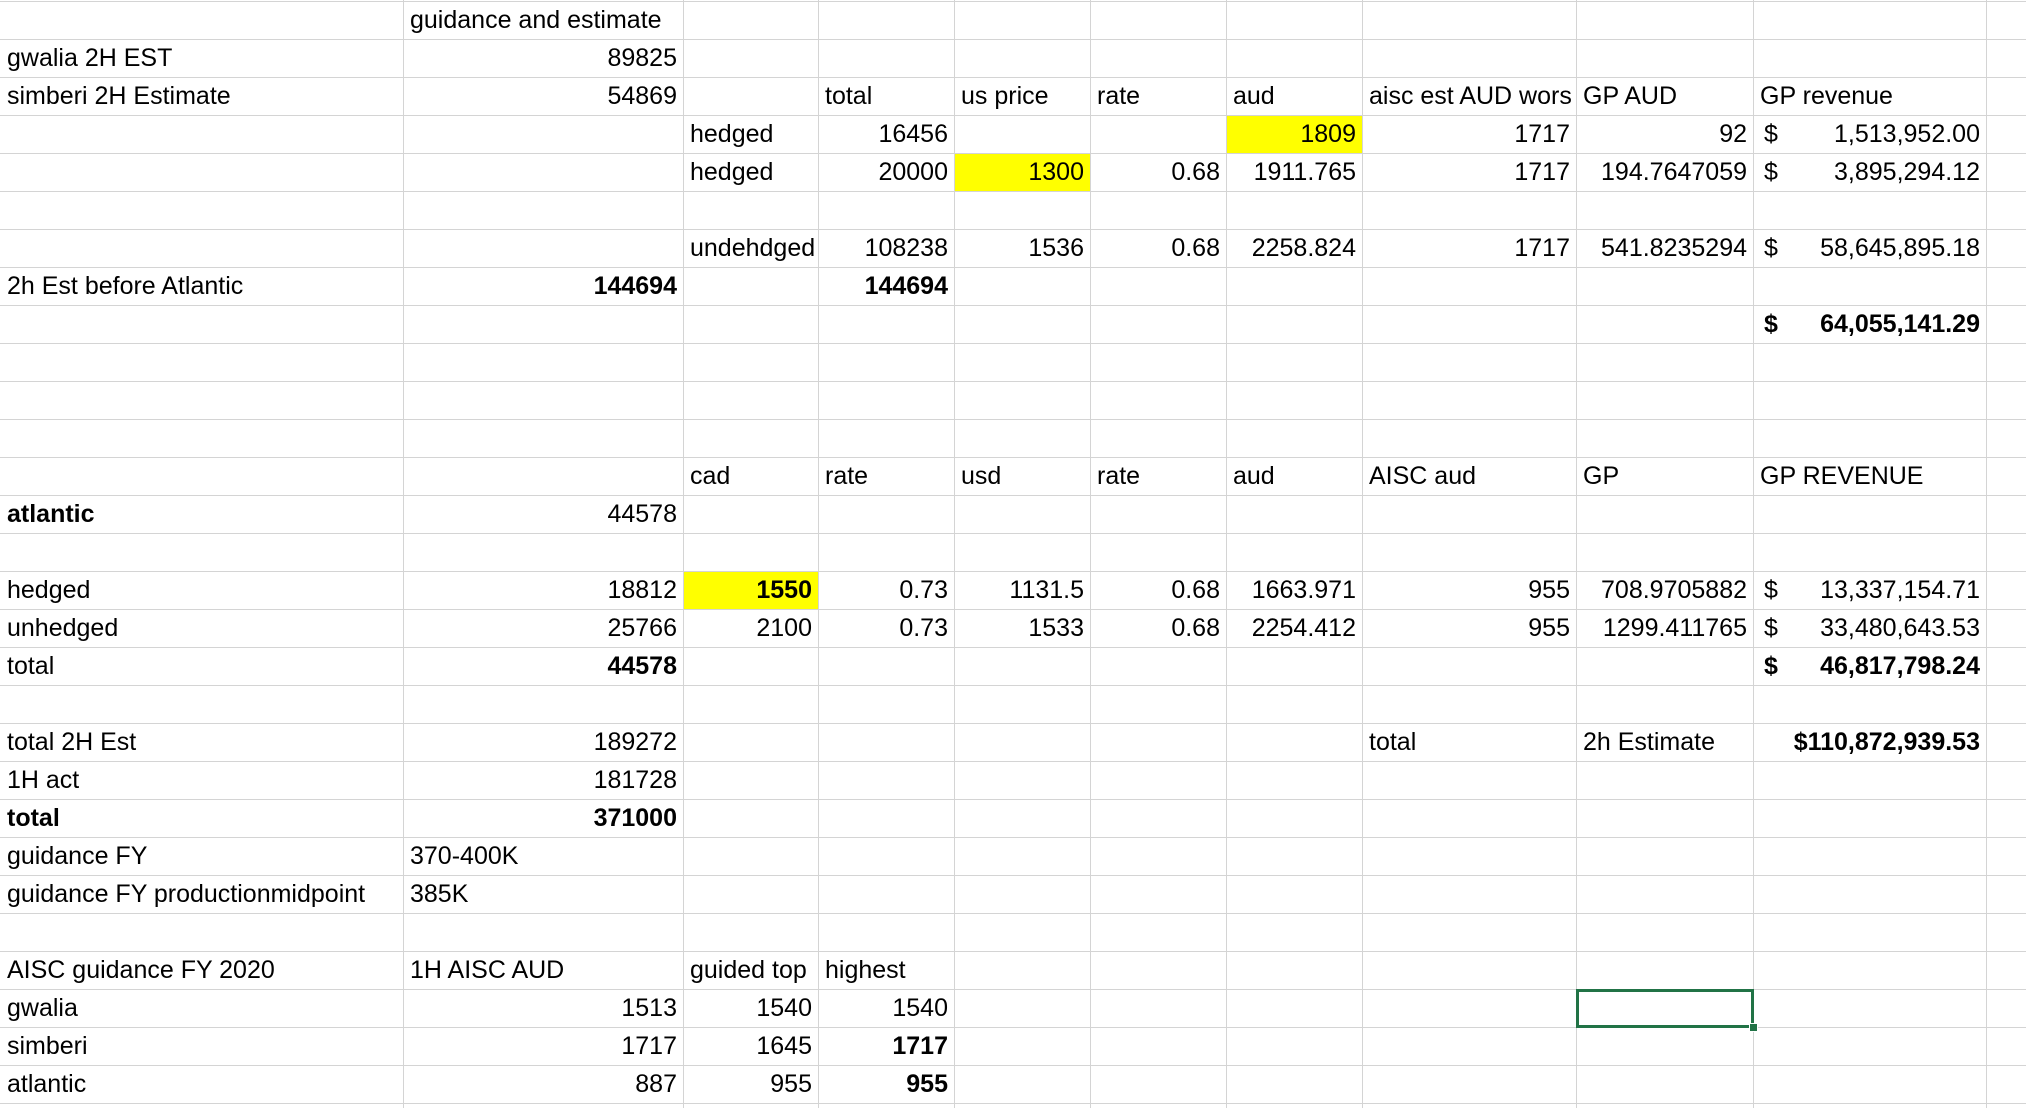 The width and height of the screenshot is (2026, 1108). What do you see at coordinates (886, 1046) in the screenshot?
I see `cell-r28-c4: 1717` at bounding box center [886, 1046].